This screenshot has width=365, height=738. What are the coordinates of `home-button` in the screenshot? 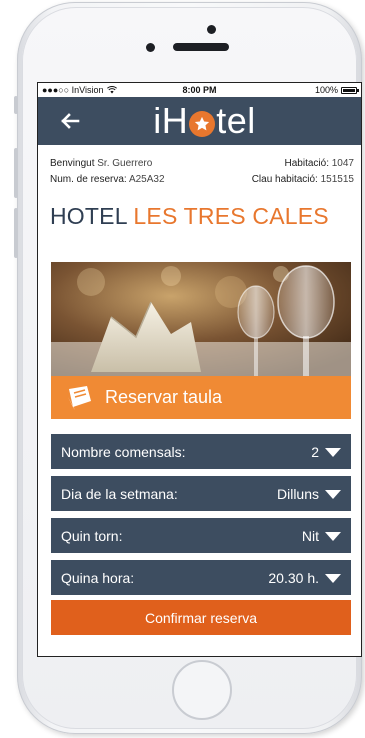 It's located at (202, 690).